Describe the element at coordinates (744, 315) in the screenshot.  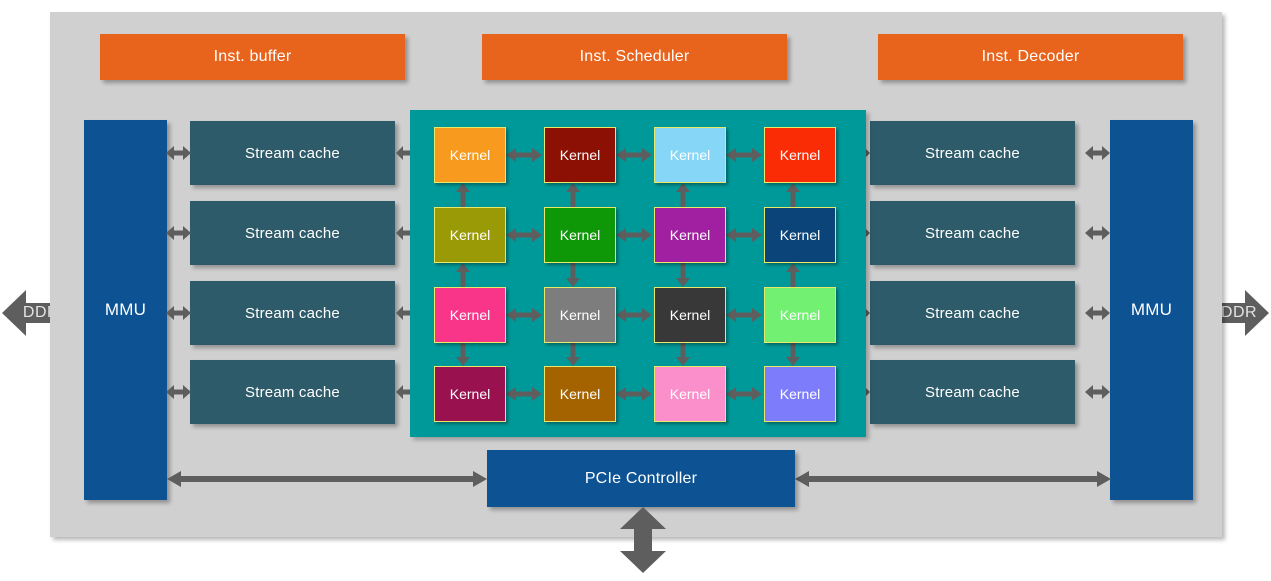
I see `kernel-link-h-r3-c3c4` at that location.